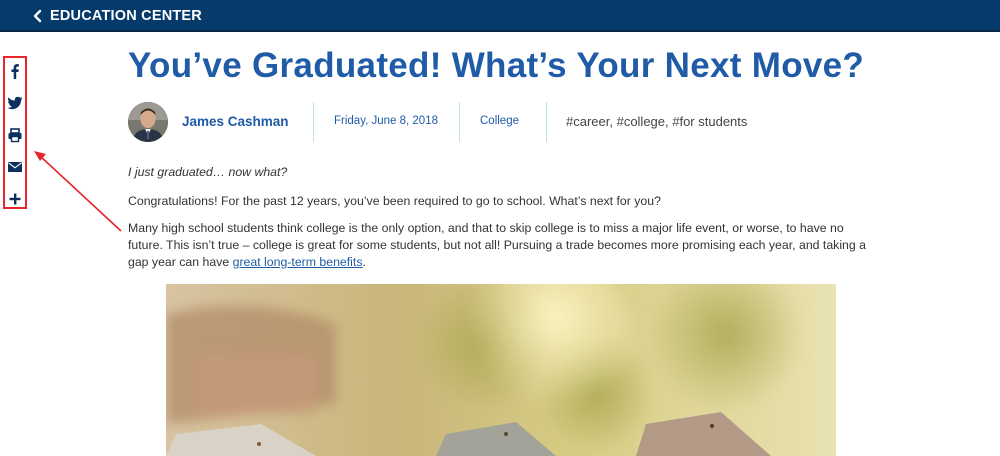 The height and width of the screenshot is (456, 1000). What do you see at coordinates (15, 167) in the screenshot?
I see `email-icon` at bounding box center [15, 167].